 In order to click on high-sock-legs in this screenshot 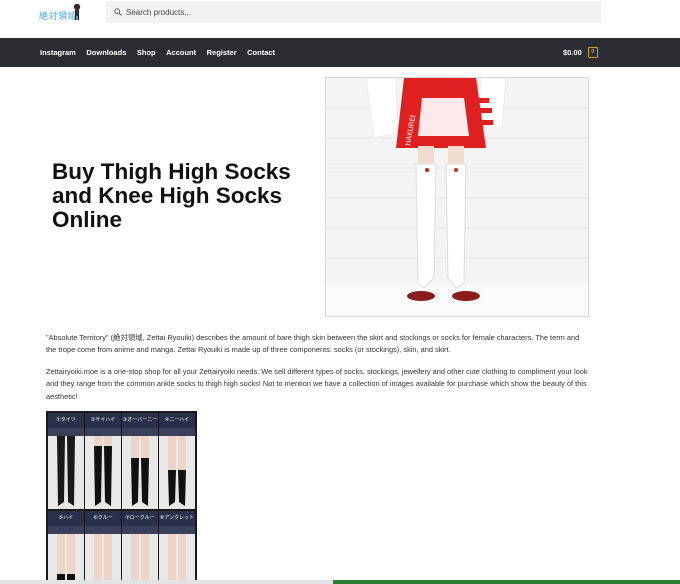, I will do `click(66, 555)`.